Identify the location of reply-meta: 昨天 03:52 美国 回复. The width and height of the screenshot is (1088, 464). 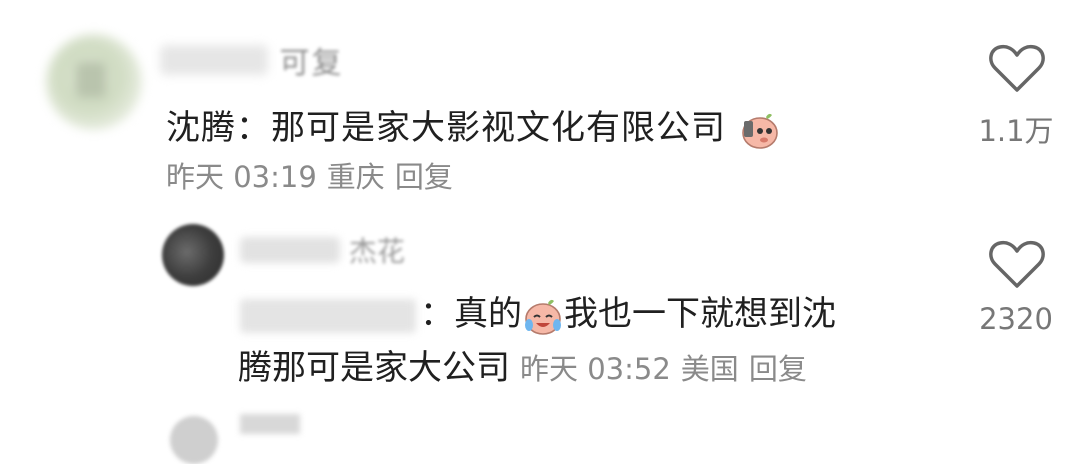
(668, 369).